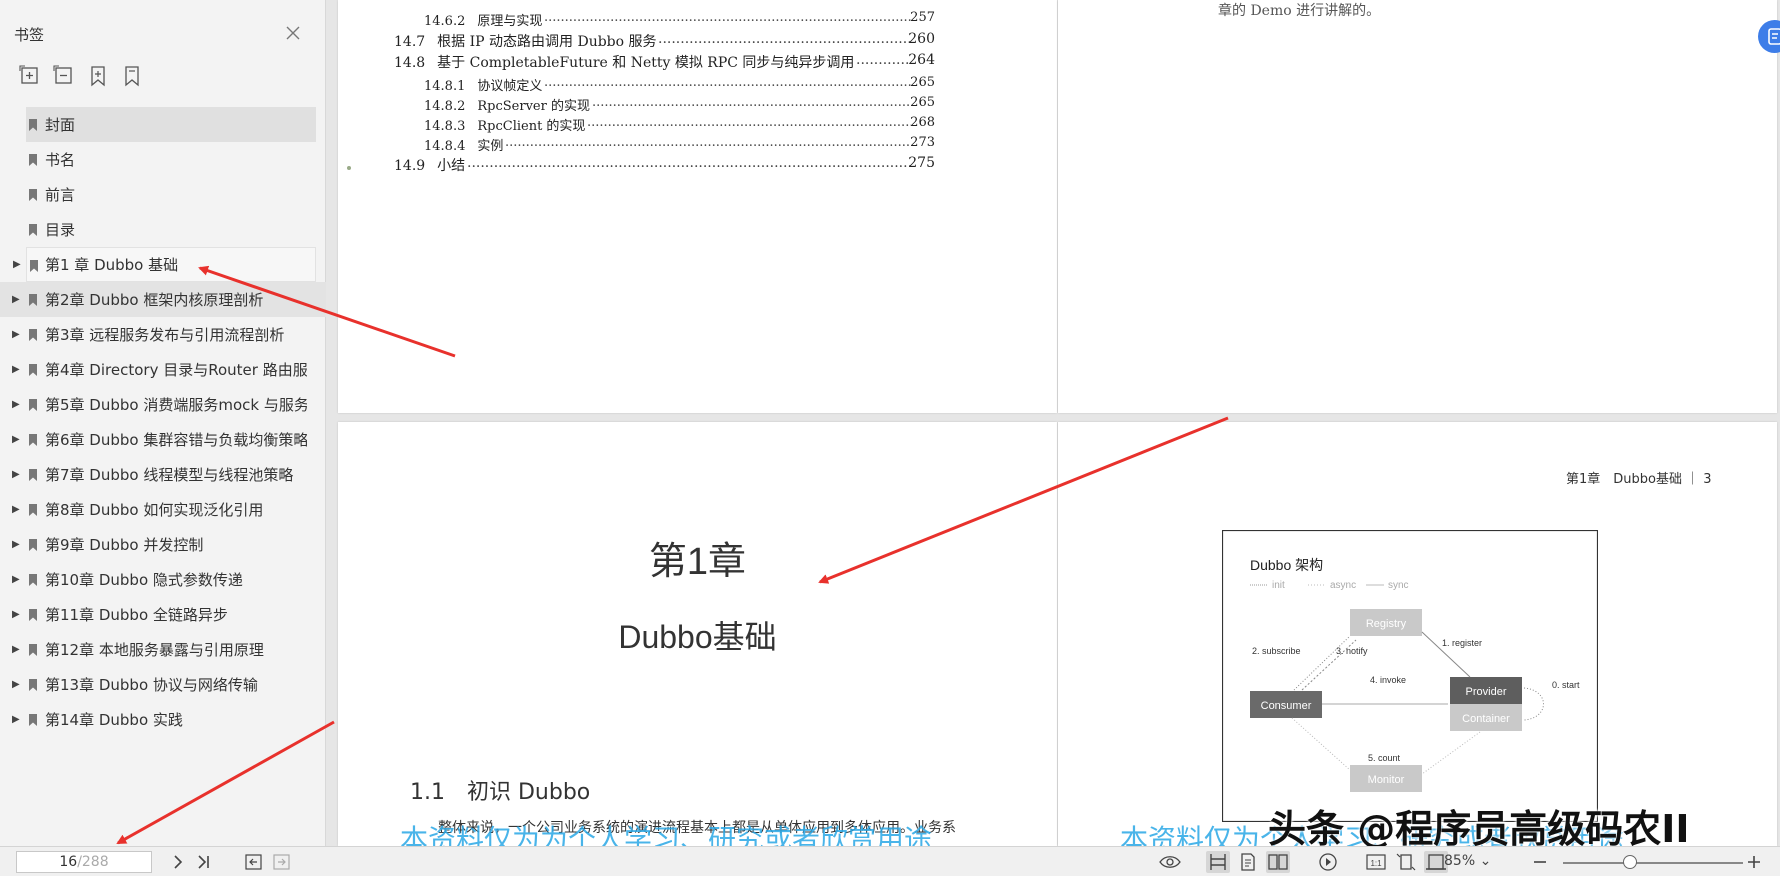  I want to click on actual-size-icon: 1:1, so click(1376, 862).